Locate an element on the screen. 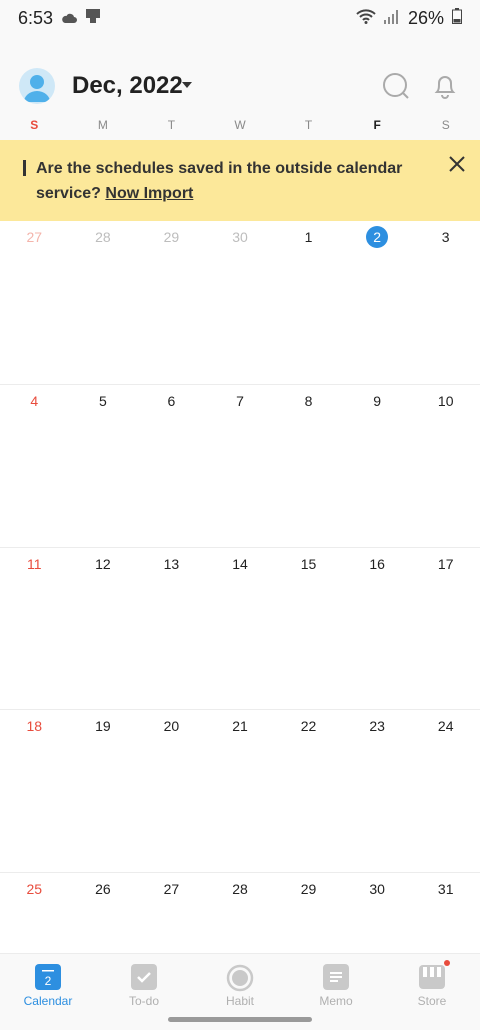 The height and width of the screenshot is (1030, 480). tab-store: Store is located at coordinates (432, 992).